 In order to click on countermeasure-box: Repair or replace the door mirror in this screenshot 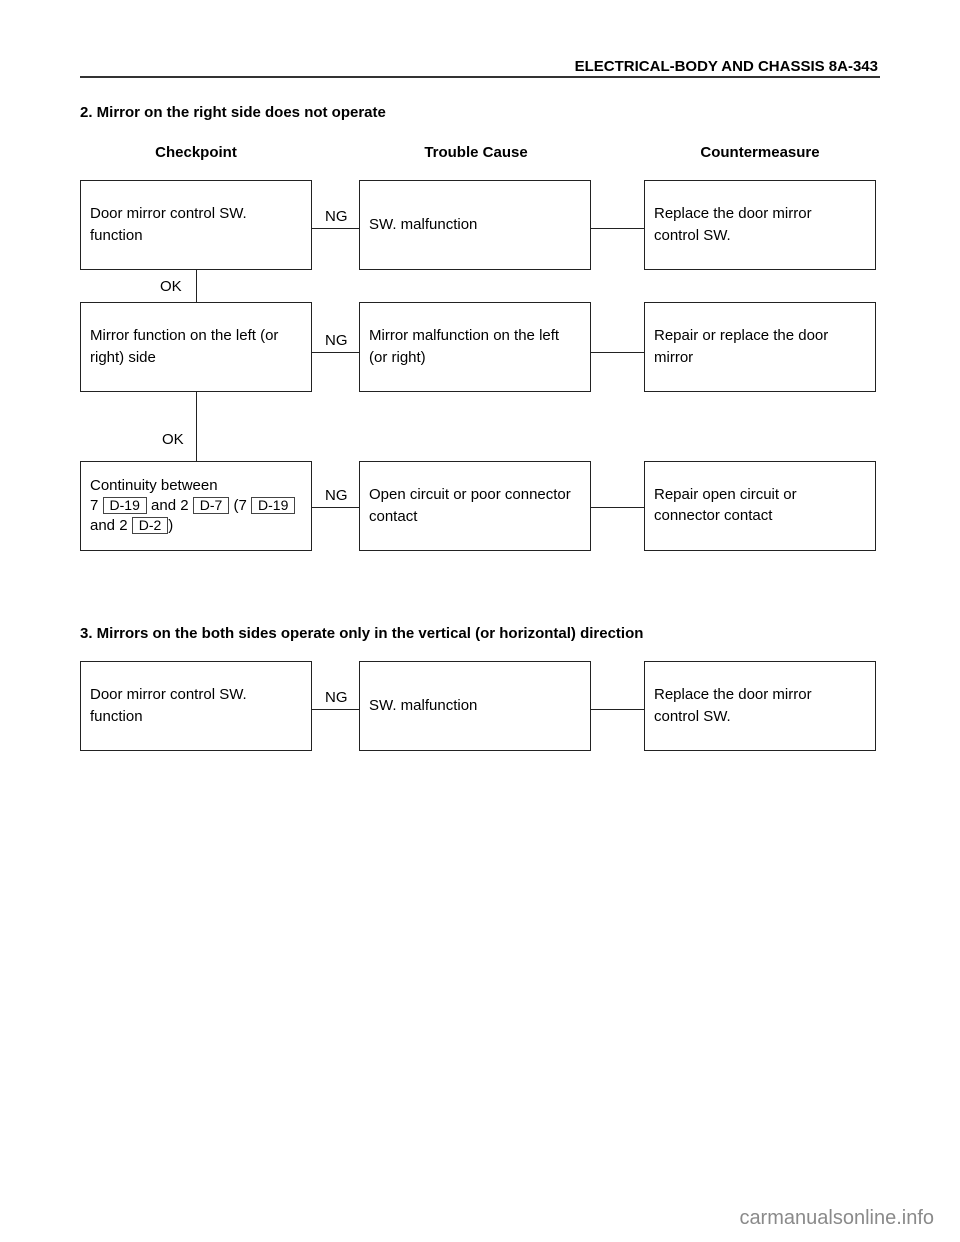, I will do `click(760, 347)`.